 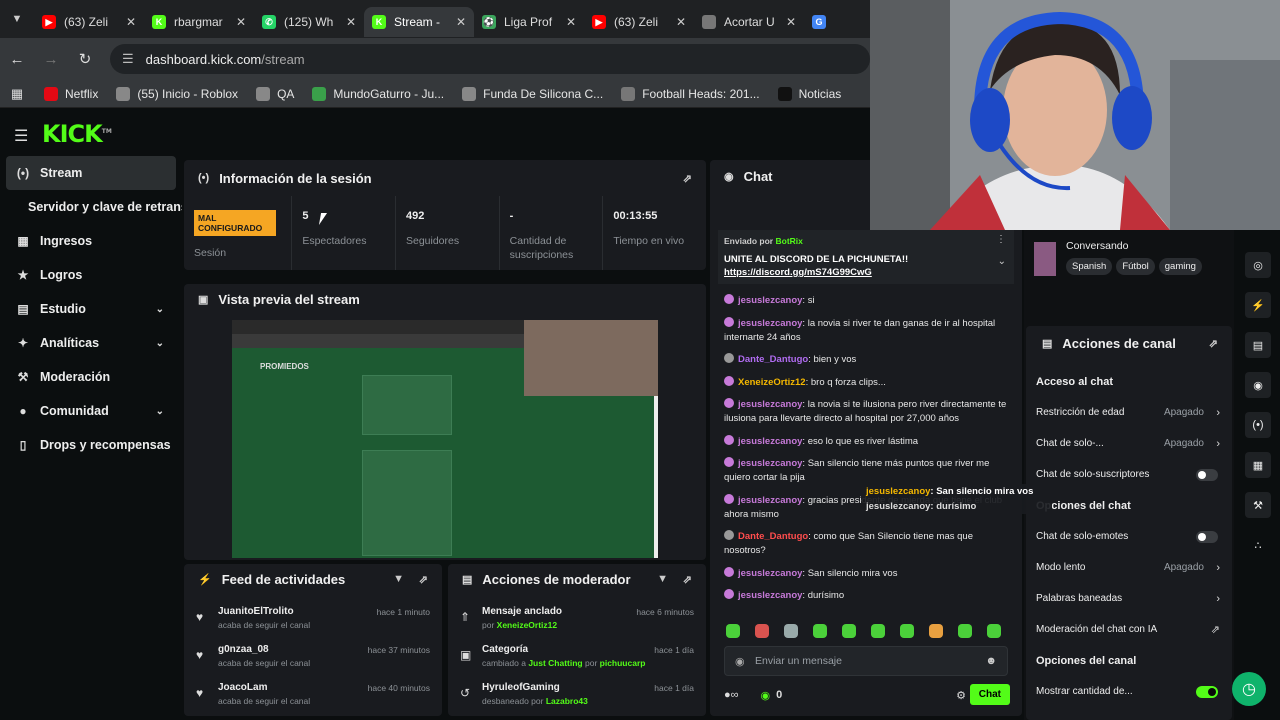 I want to click on tab-search-icon: ▼, so click(x=17, y=19).